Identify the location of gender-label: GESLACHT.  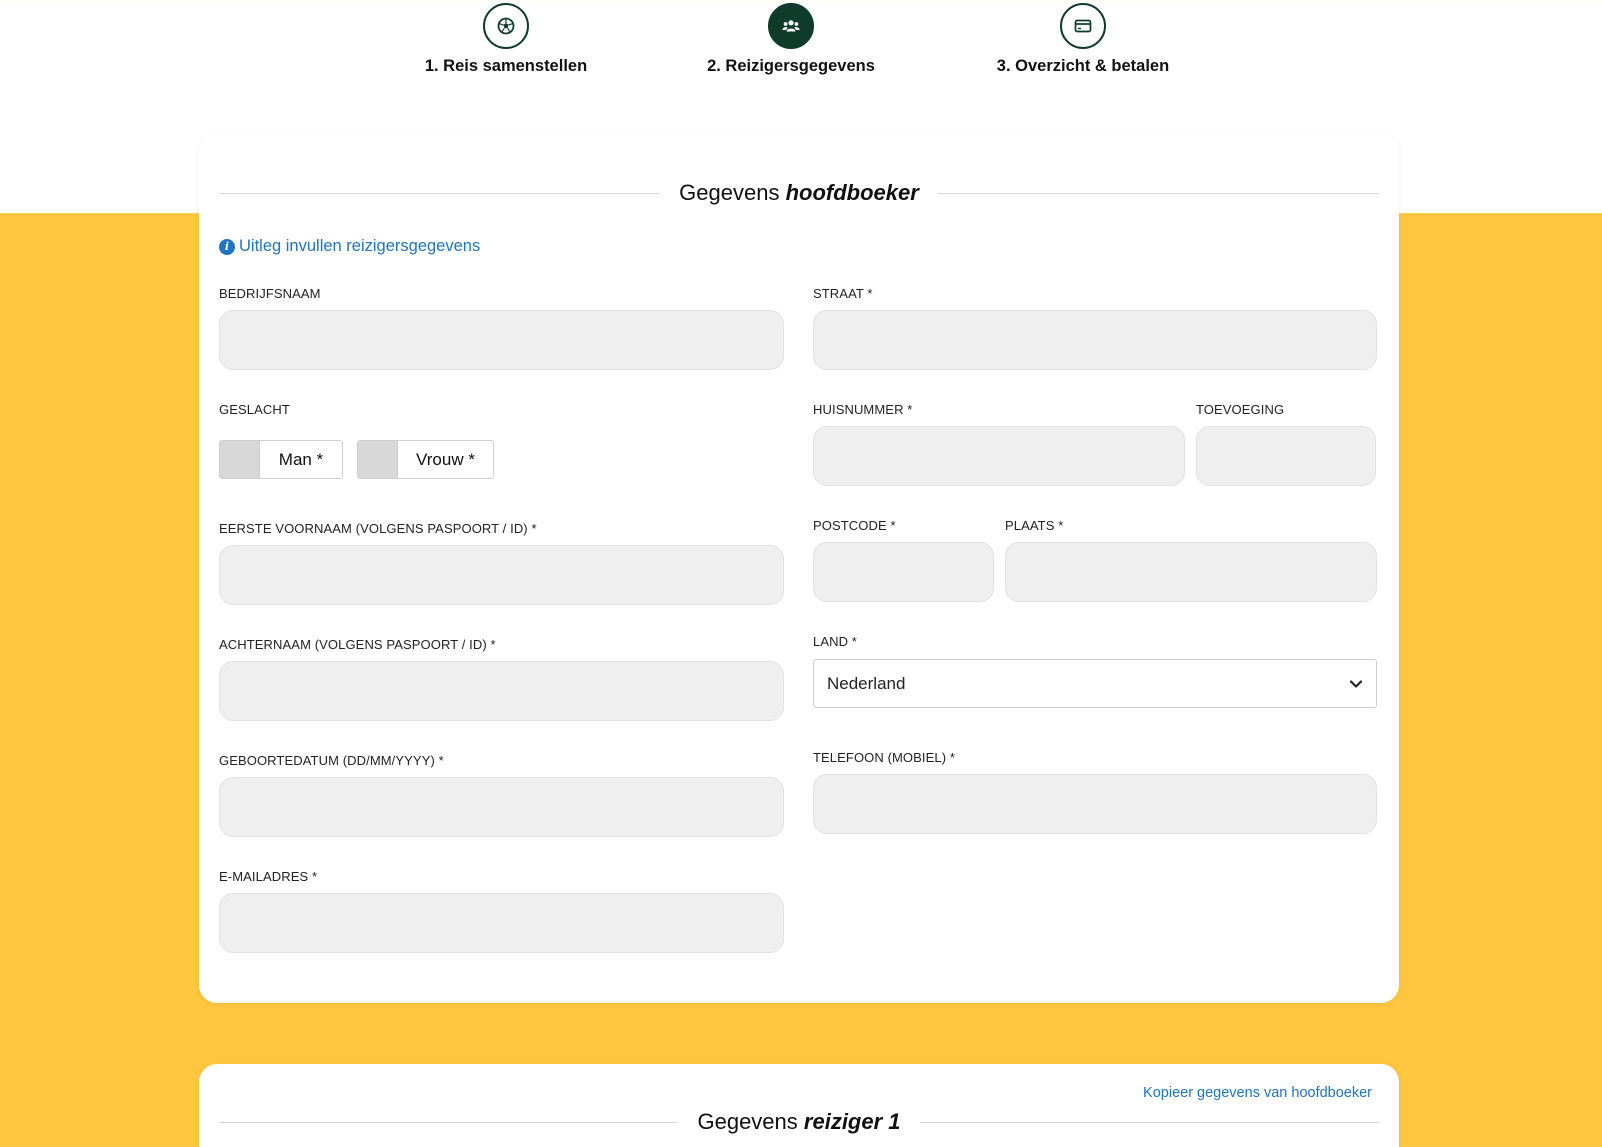
(254, 409).